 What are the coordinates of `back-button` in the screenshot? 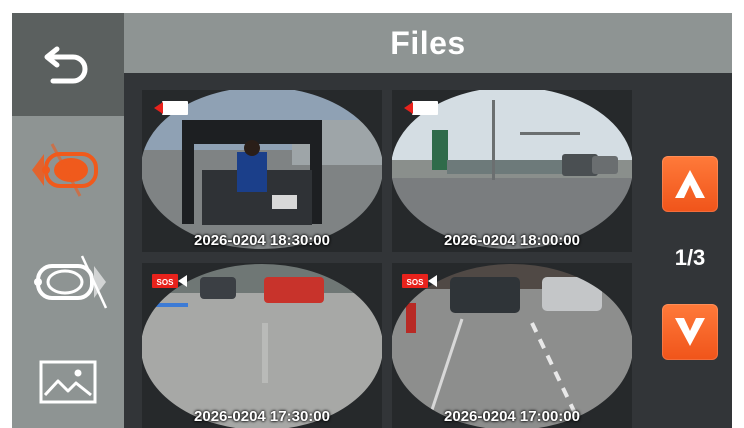 It's located at (68, 64).